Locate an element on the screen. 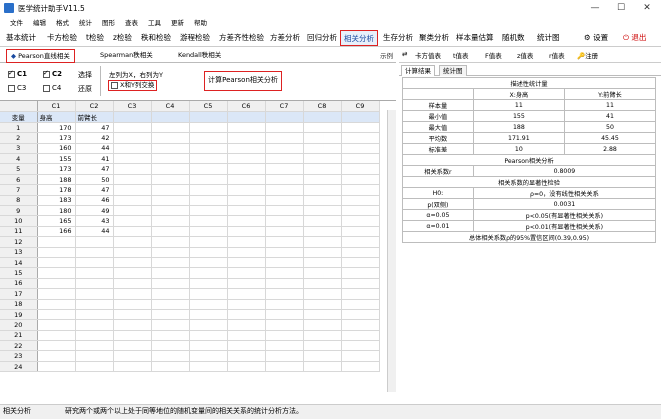  tab-t-test: t检验 is located at coordinates (95, 38).